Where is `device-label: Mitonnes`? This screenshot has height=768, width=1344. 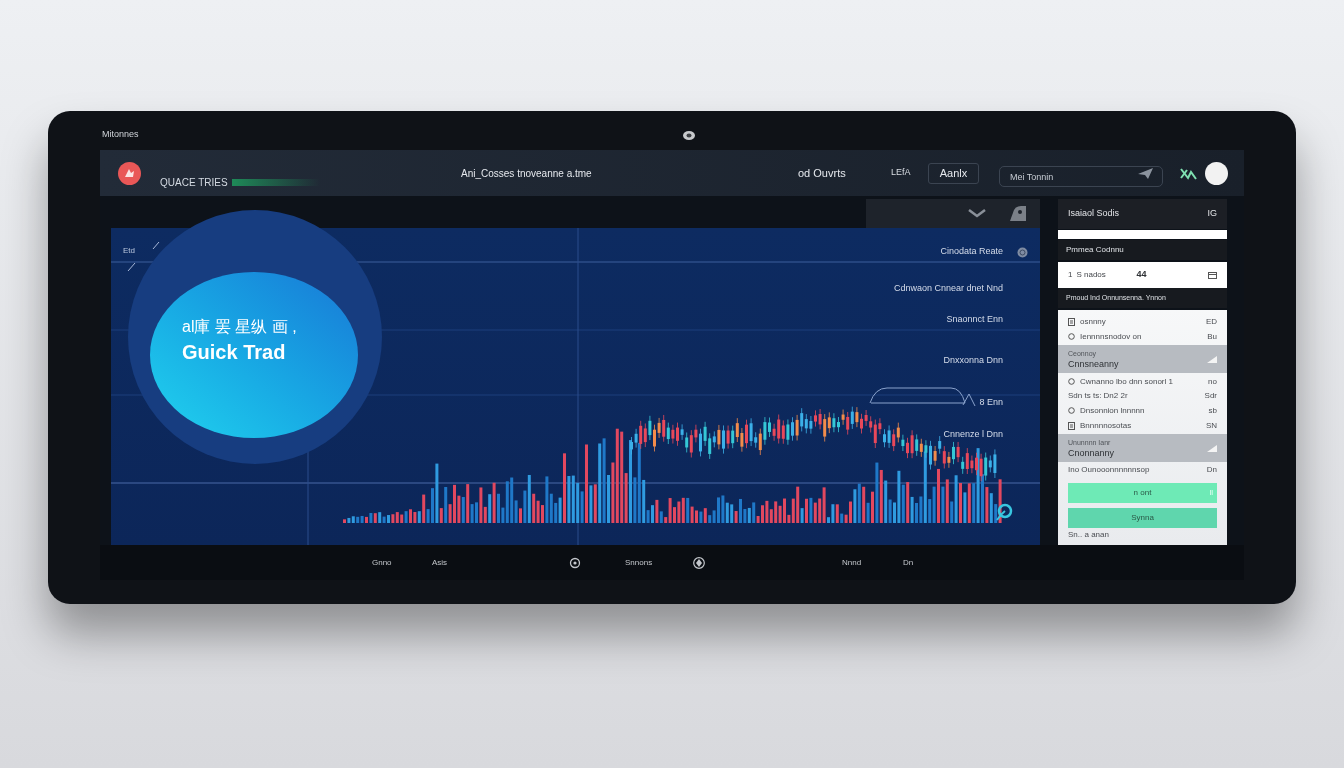 device-label: Mitonnes is located at coordinates (121, 135).